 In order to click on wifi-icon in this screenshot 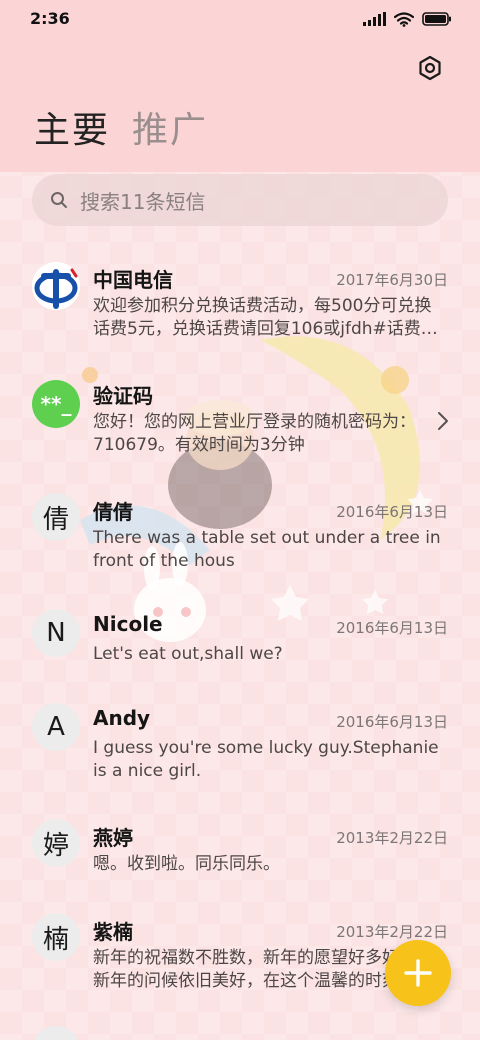, I will do `click(404, 19)`.